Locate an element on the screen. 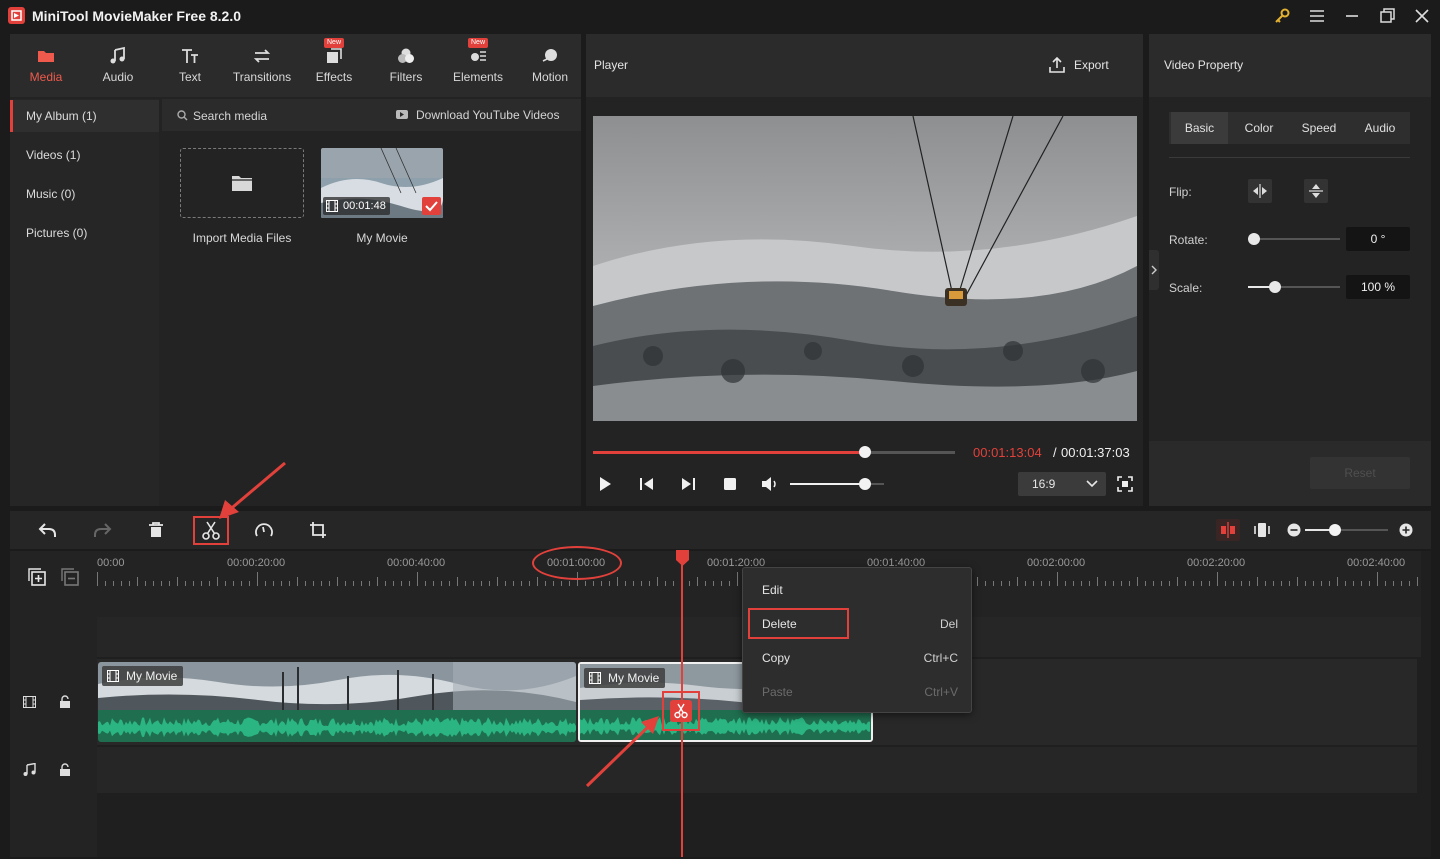 Image resolution: width=1440 pixels, height=859 pixels. download-youtube-button: Download YouTube Videos is located at coordinates (487, 115).